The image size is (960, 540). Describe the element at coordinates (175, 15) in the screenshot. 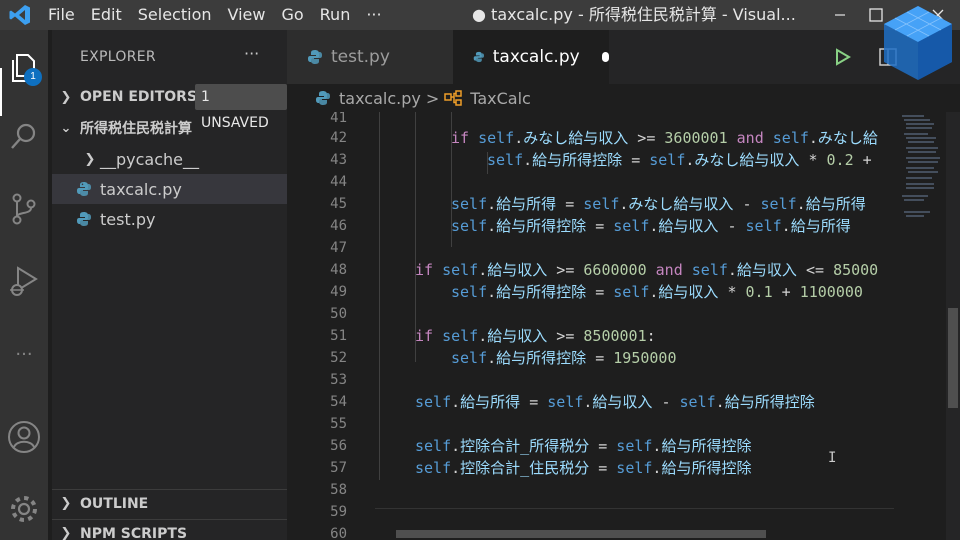

I see `menu-selection: Selection` at that location.